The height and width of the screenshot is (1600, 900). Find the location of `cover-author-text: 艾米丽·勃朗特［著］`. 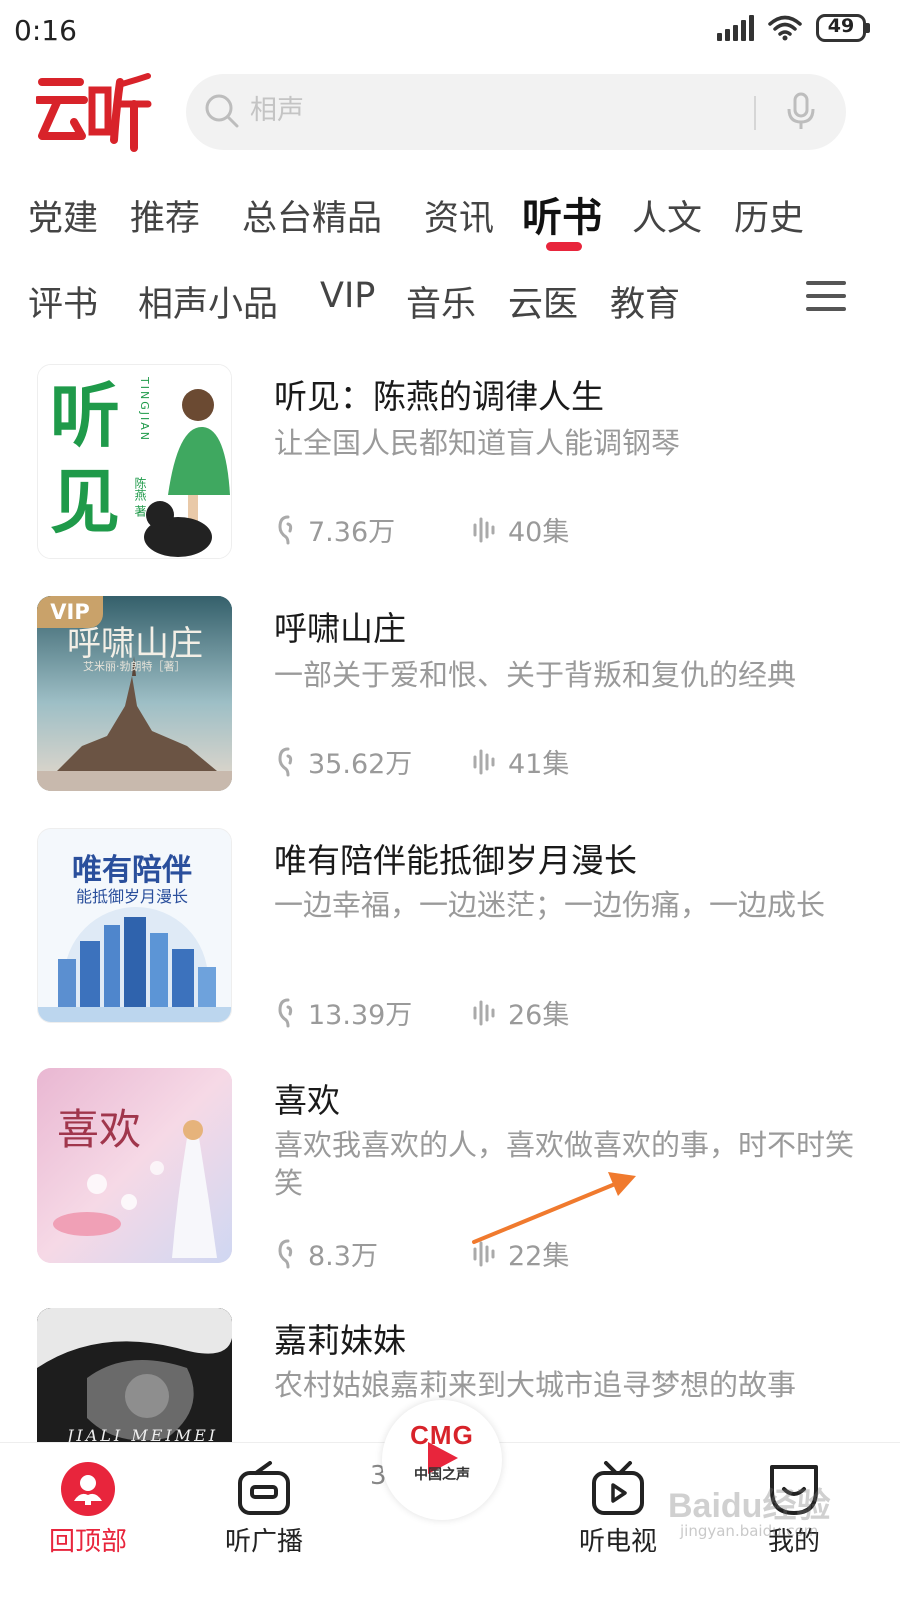

cover-author-text: 艾米丽·勃朗特［著］ is located at coordinates (134, 666).